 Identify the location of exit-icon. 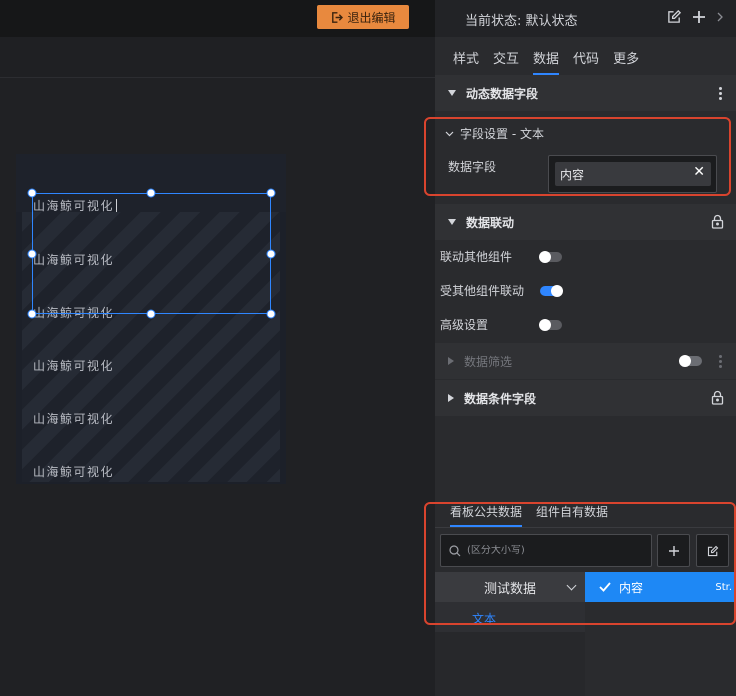
(338, 17).